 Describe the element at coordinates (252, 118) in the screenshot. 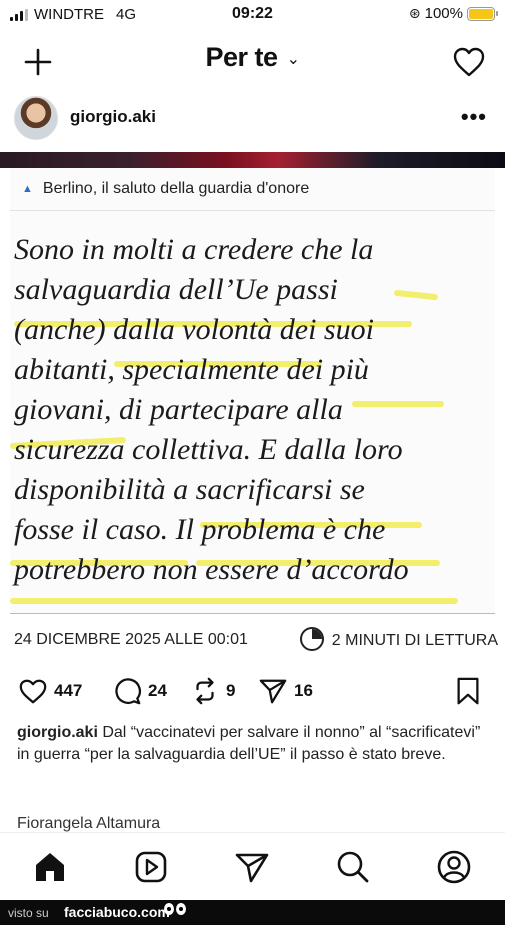

I see `post-author-row: giorgio.aki •••` at that location.